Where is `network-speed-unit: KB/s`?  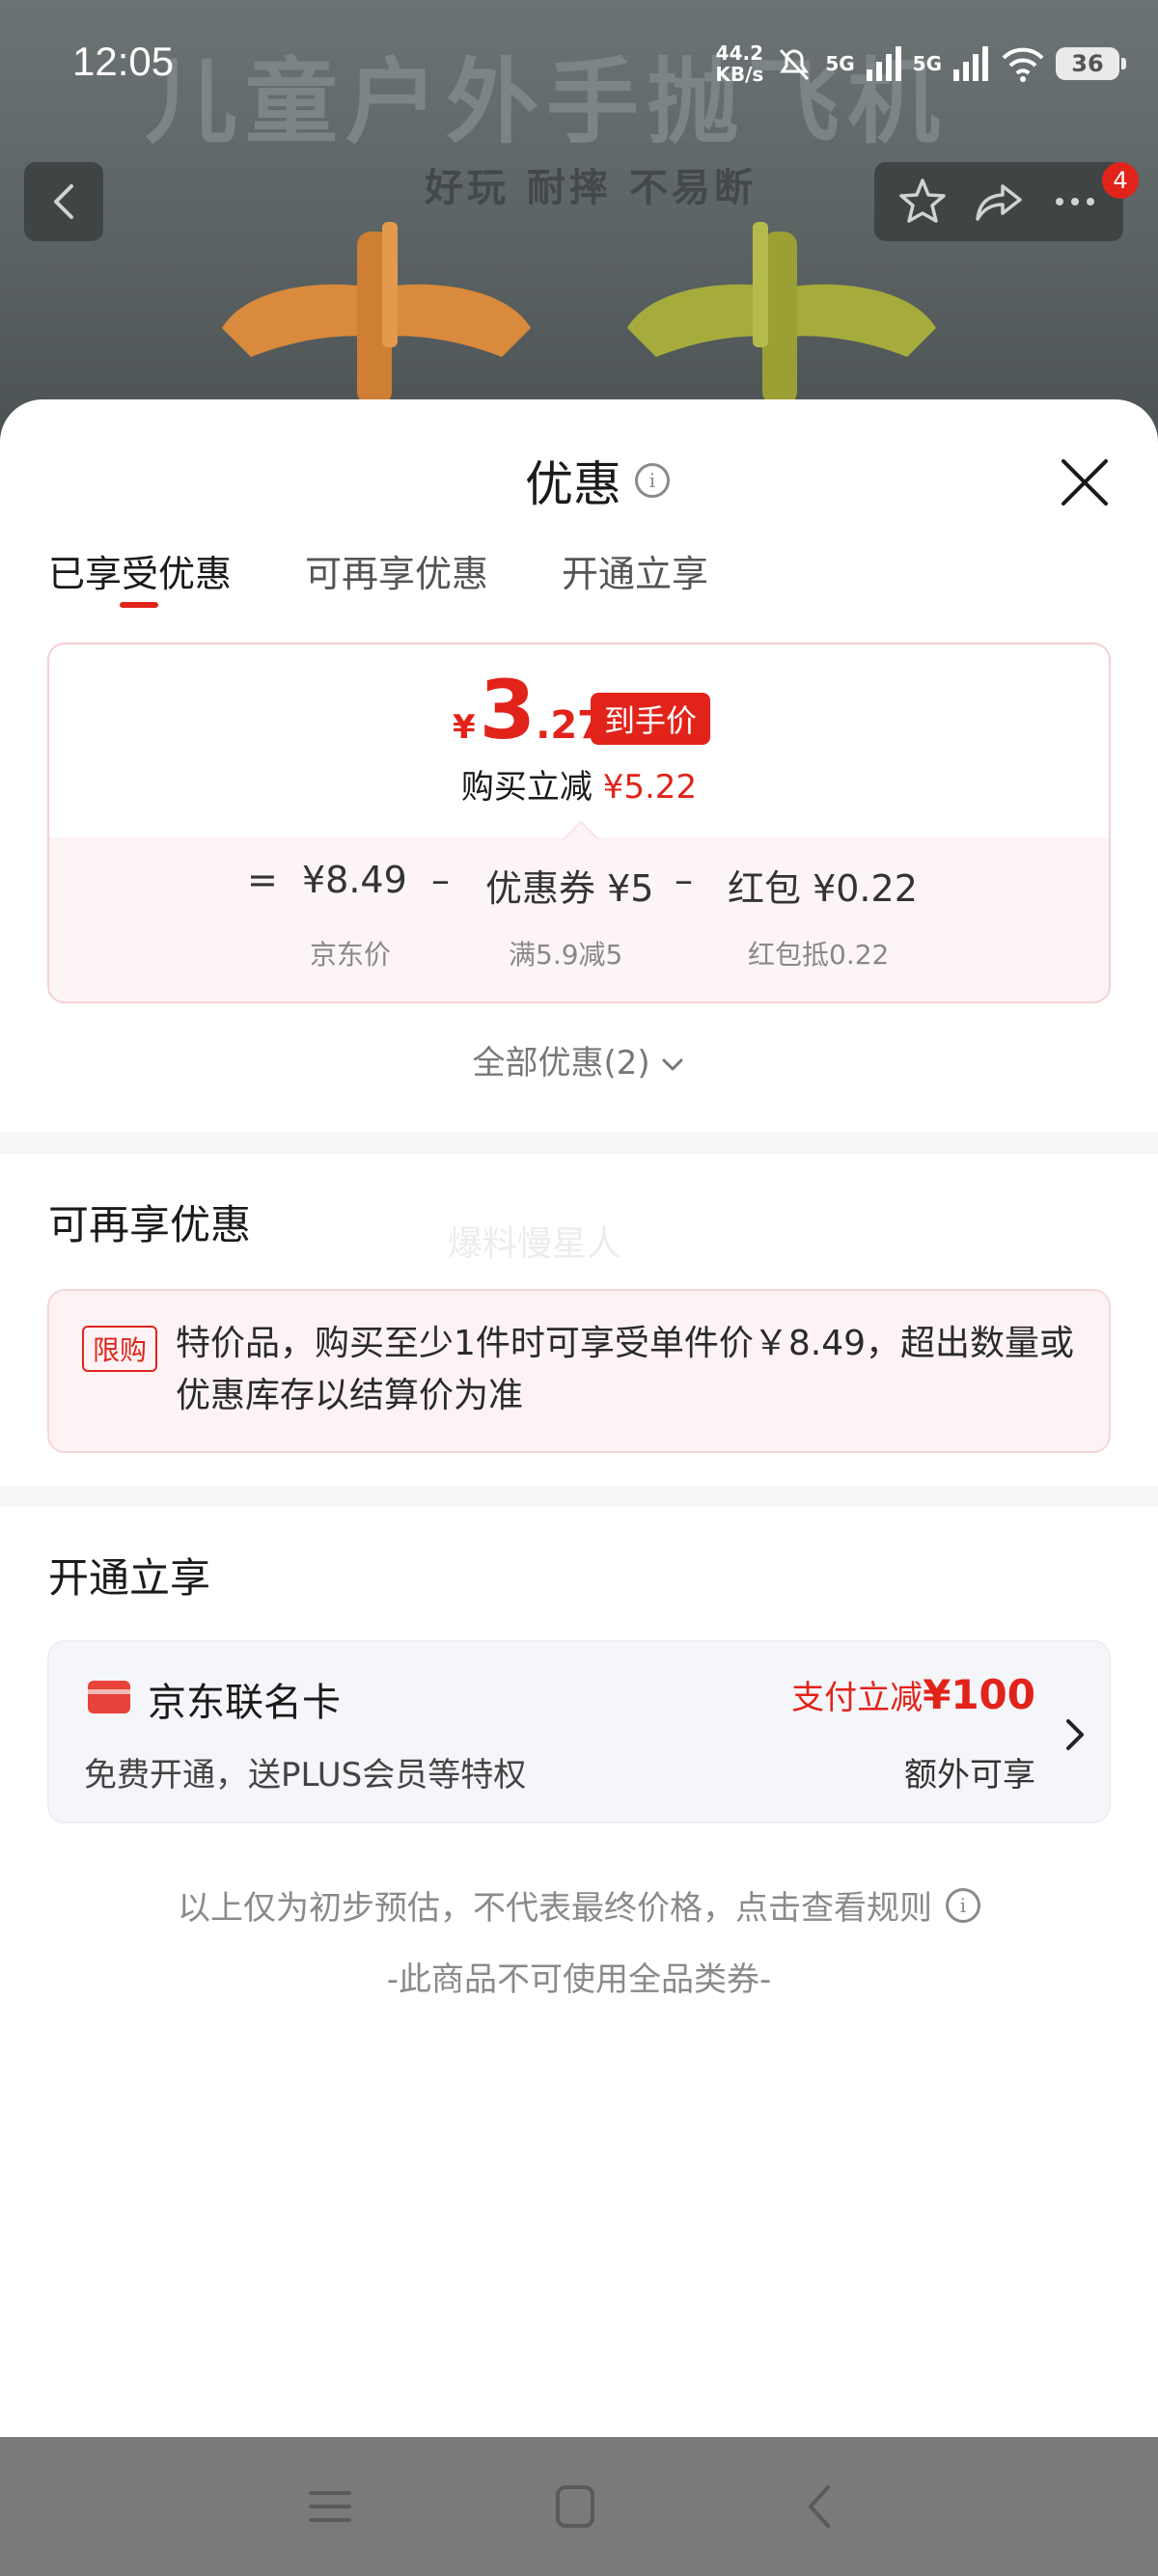 network-speed-unit: KB/s is located at coordinates (739, 75).